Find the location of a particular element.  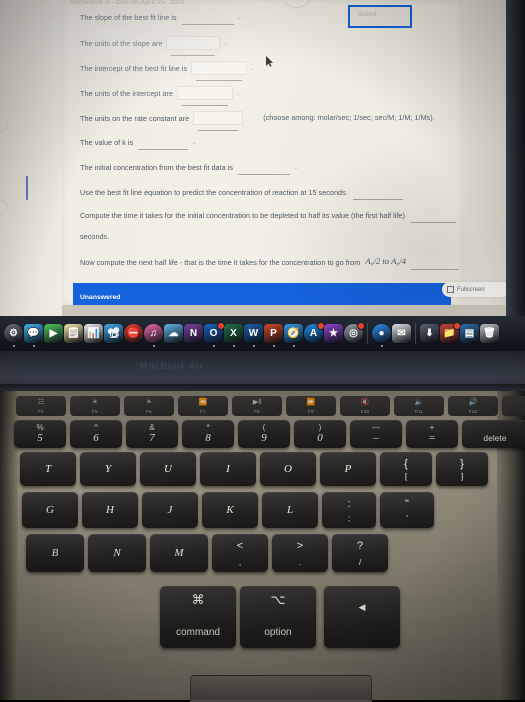

key-label: N is located at coordinates (117, 553).